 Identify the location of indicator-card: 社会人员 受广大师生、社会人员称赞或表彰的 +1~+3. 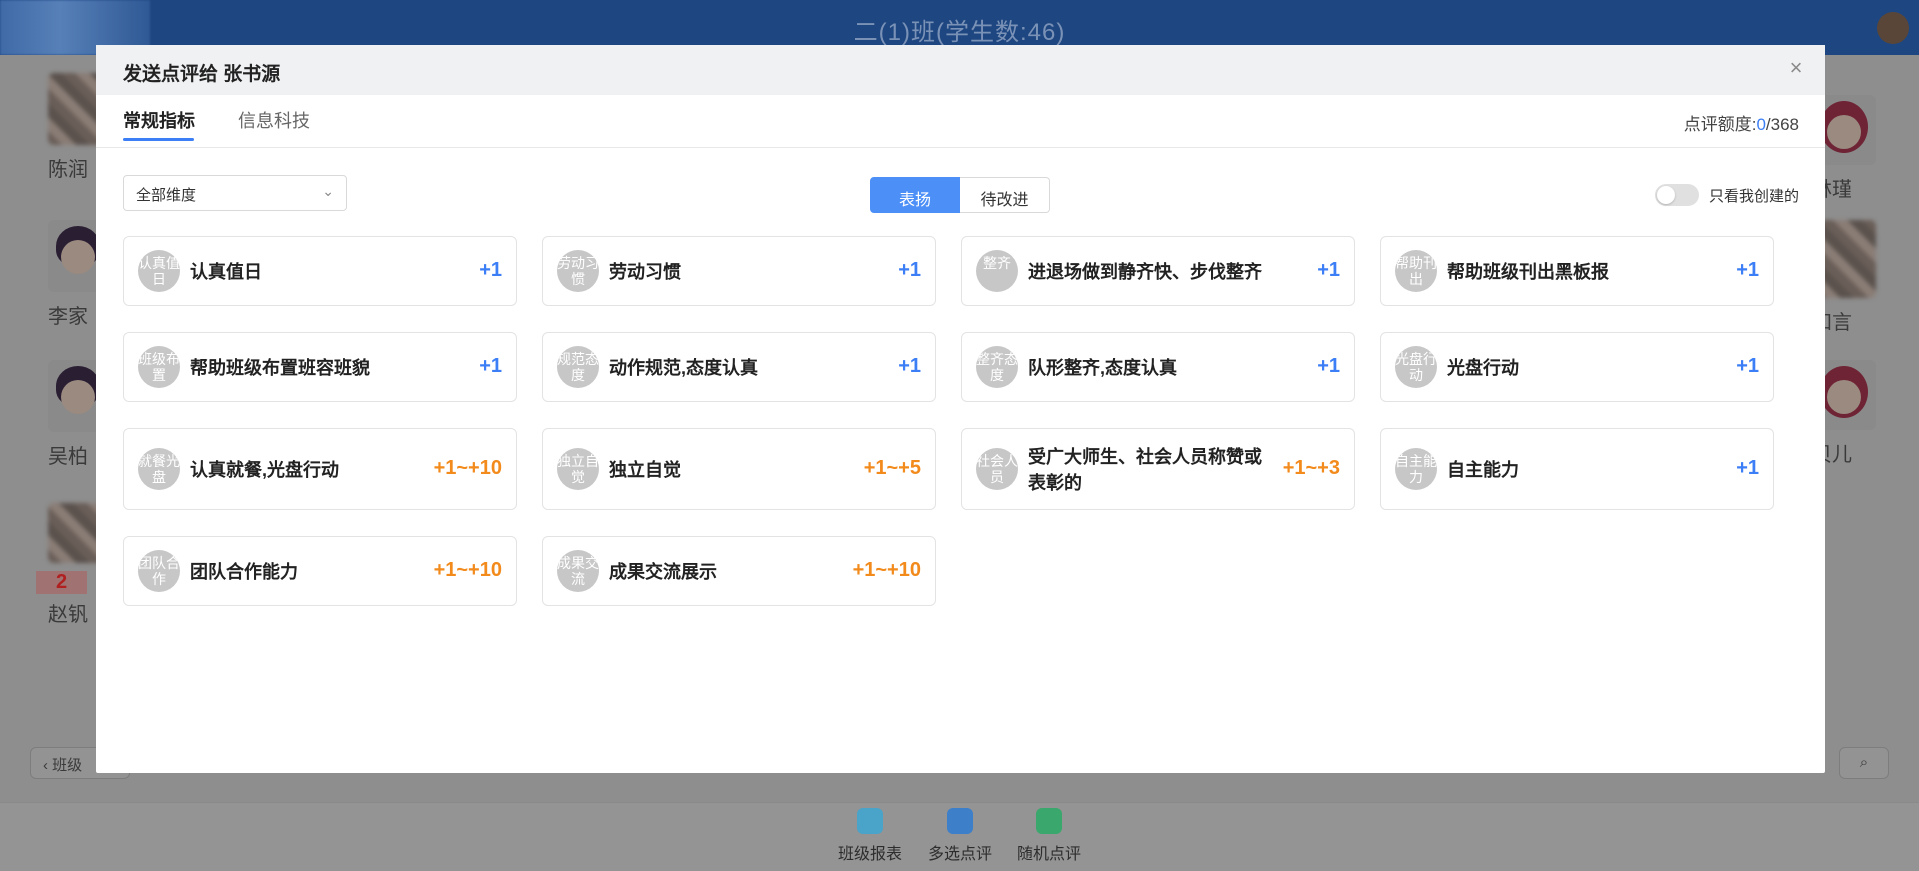
(1158, 469).